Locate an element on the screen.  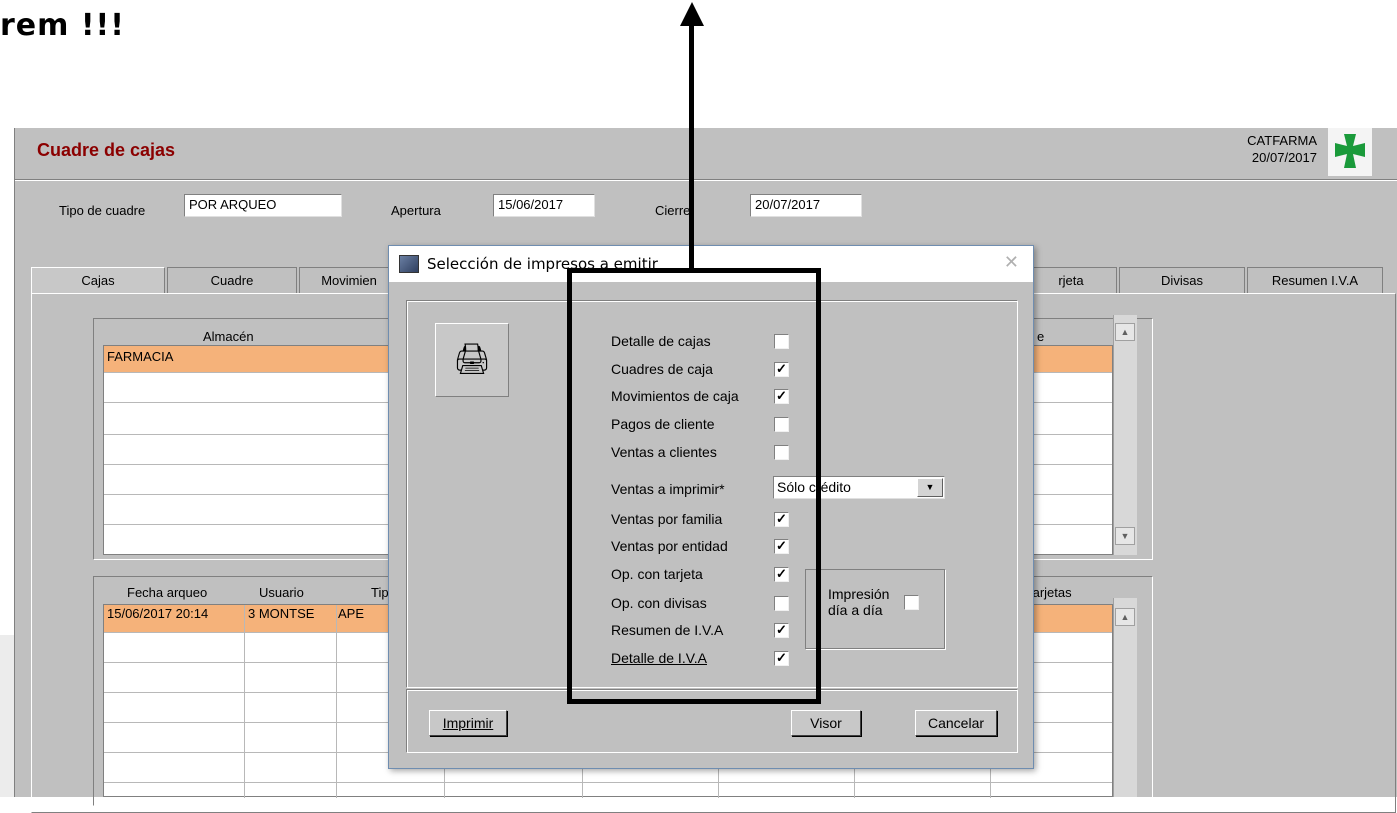
arrow-up-annotation is located at coordinates (691, 147).